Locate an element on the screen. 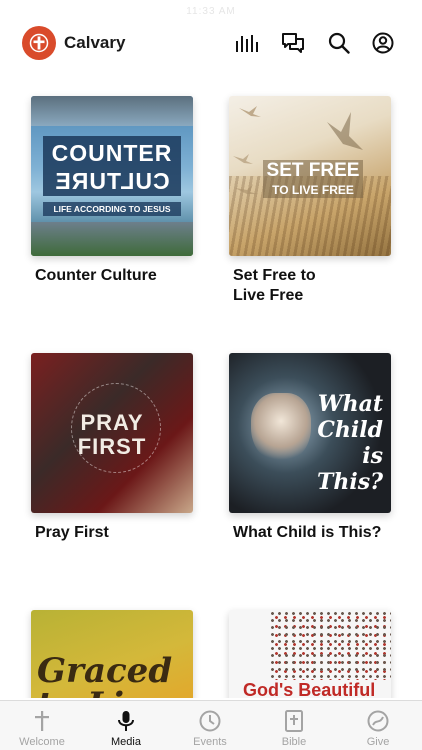 The height and width of the screenshot is (750, 422). tab-welcome: Welcome is located at coordinates (42, 725).